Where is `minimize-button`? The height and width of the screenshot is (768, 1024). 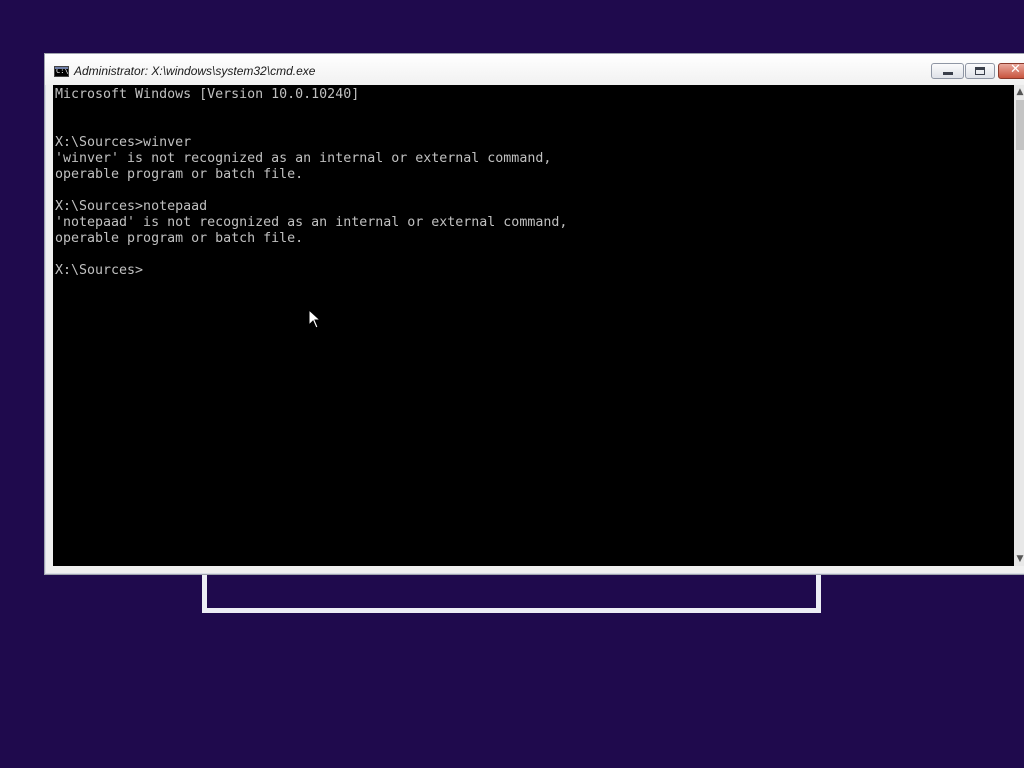 minimize-button is located at coordinates (947, 71).